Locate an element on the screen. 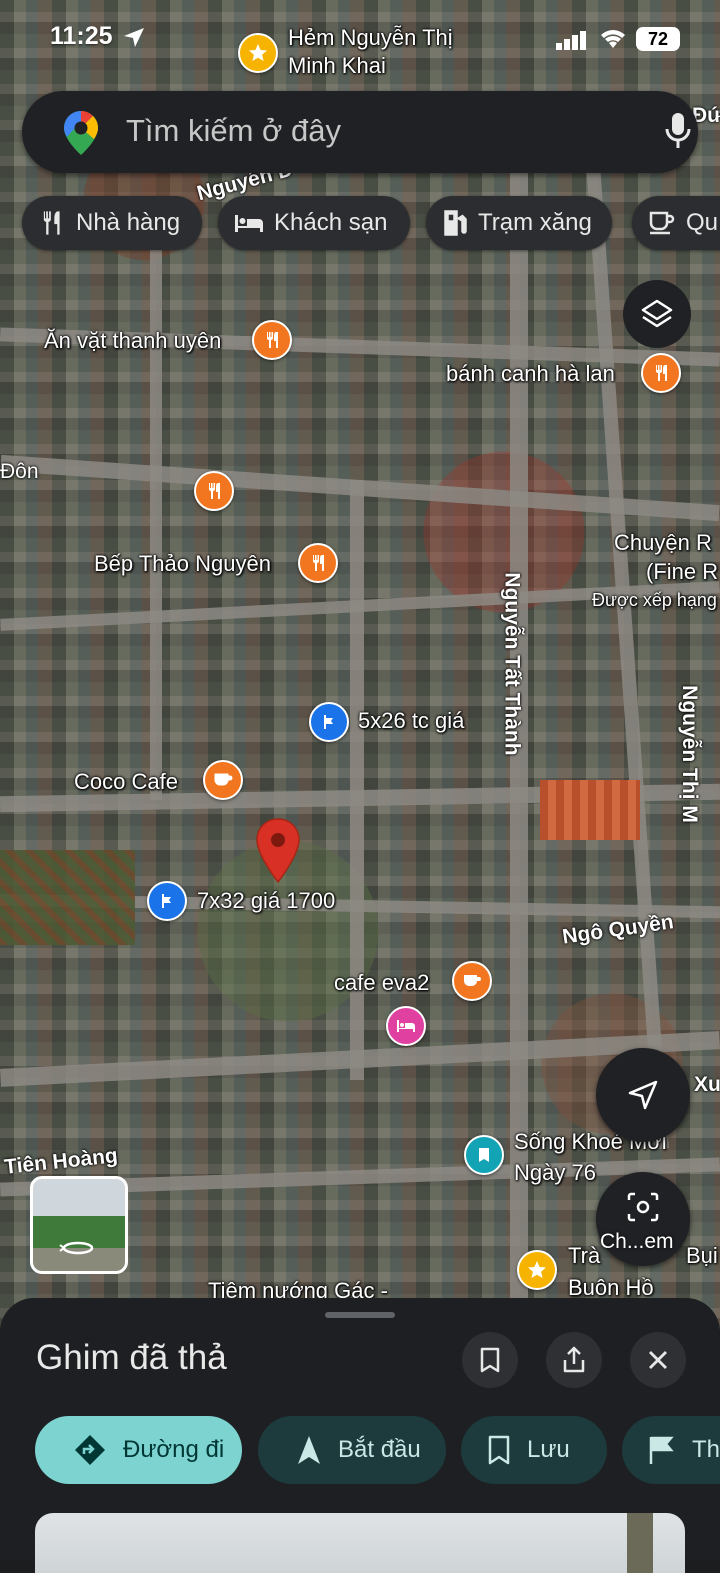  close-icon is located at coordinates (658, 1360).